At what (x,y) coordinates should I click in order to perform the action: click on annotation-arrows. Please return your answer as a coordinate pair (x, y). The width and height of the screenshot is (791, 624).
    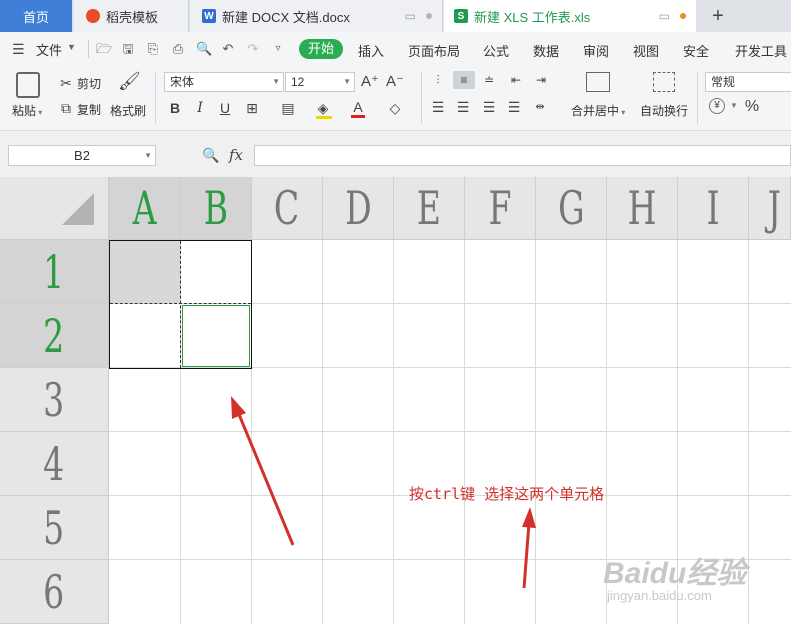
    Looking at the image, I should click on (383, 492).